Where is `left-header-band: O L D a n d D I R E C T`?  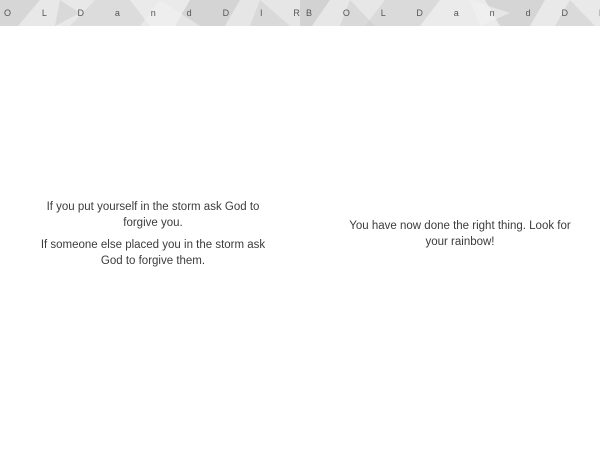
left-header-band: O L D a n d D I R E C T is located at coordinates (150, 13).